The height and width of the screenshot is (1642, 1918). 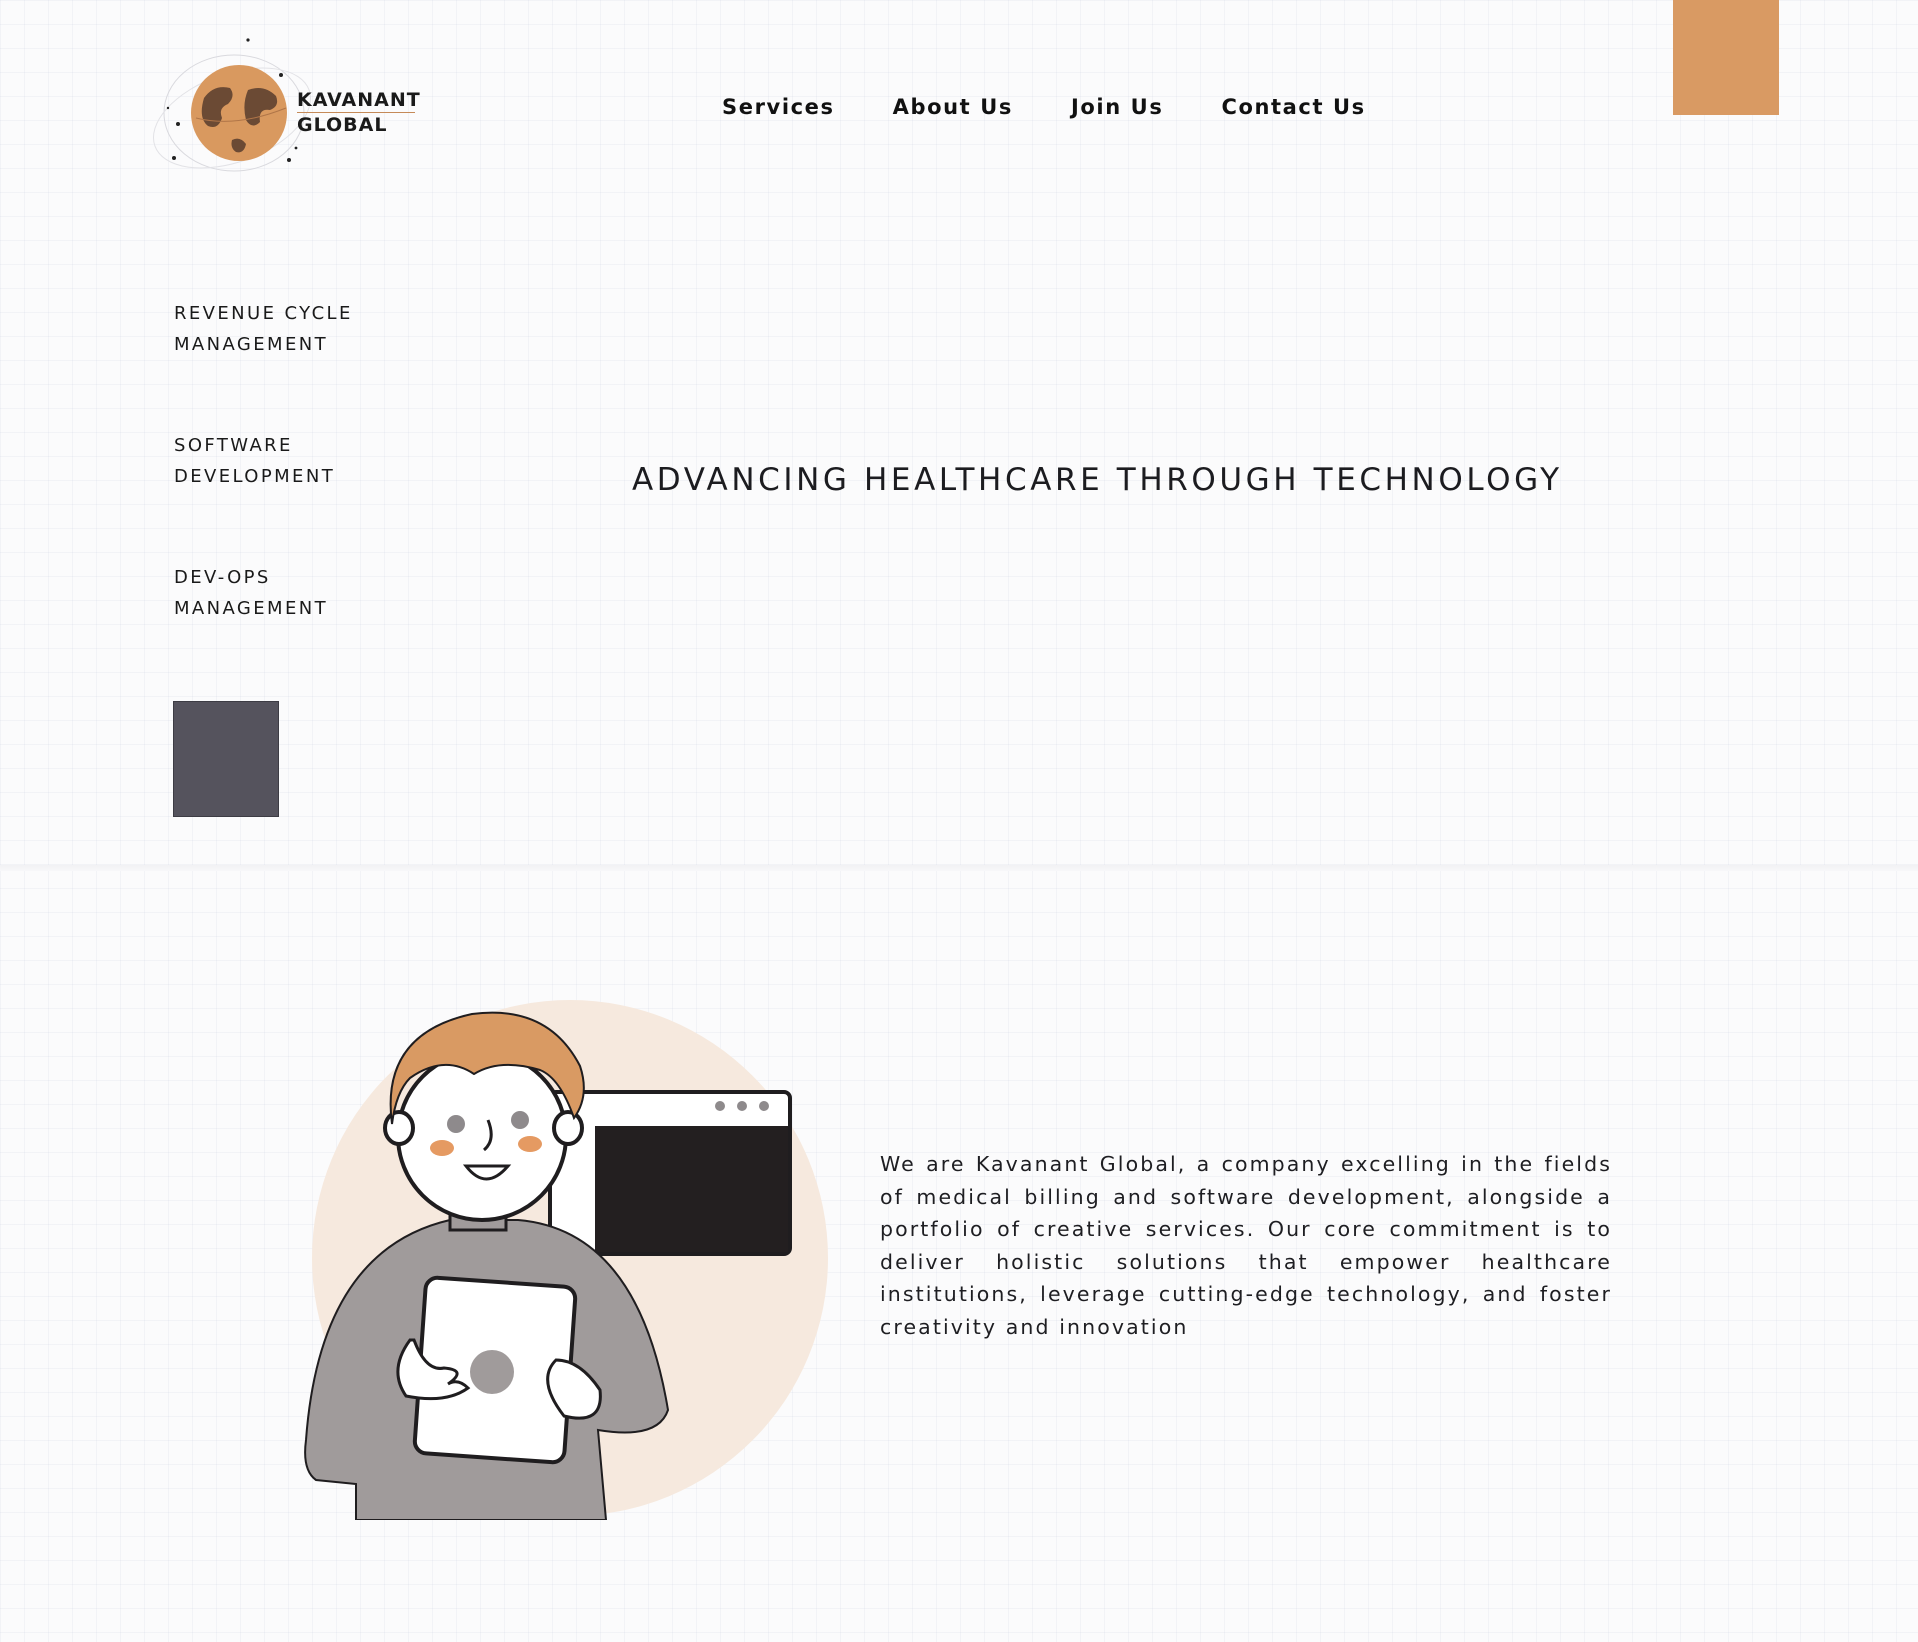 I want to click on service-label-line2: DEVELOPMENT, so click(x=255, y=476).